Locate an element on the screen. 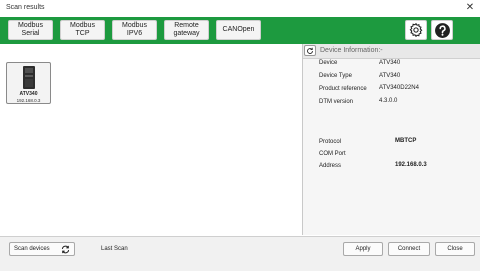 This screenshot has width=480, height=271. scan-devices-label: Scan devices is located at coordinates (32, 249).